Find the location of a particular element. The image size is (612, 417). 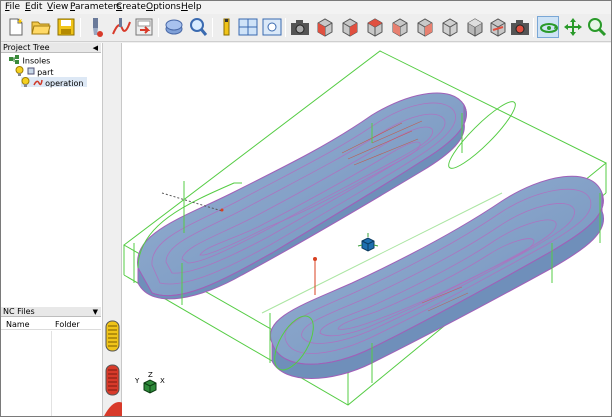

feed-rate-gauge is located at coordinates (112, 336).